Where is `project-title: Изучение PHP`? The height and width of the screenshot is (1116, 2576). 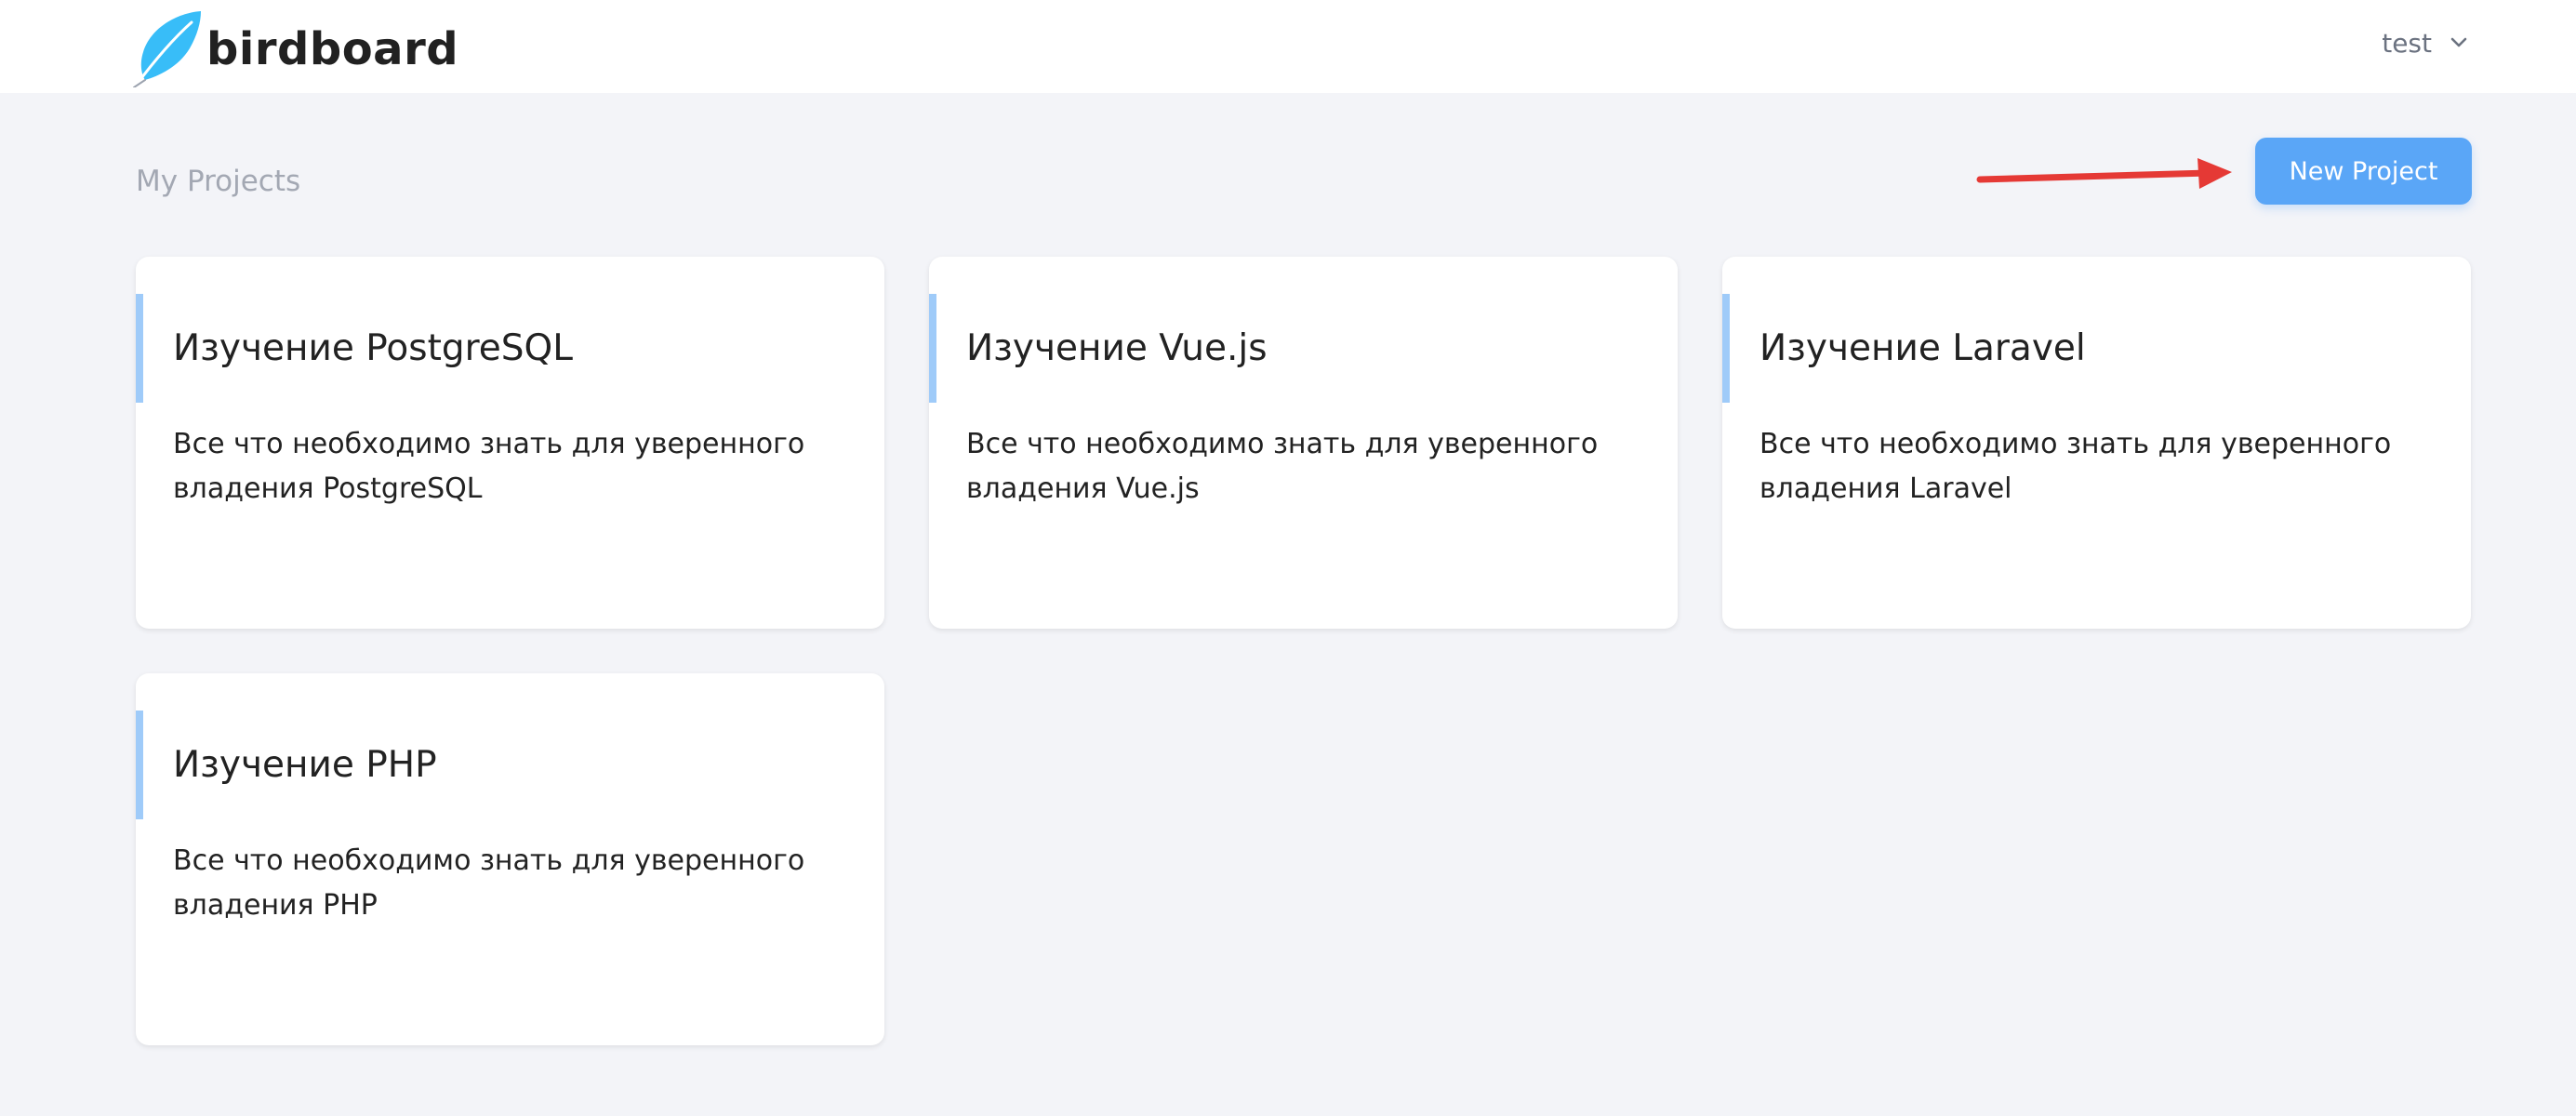 project-title: Изучение PHP is located at coordinates (510, 765).